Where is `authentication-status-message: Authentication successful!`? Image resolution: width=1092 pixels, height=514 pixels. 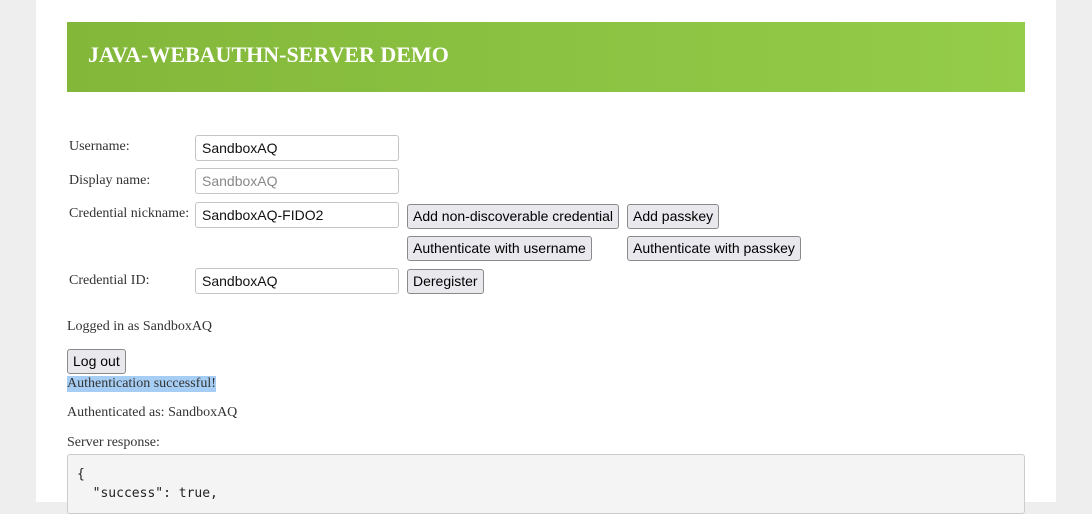 authentication-status-message: Authentication successful! is located at coordinates (141, 384).